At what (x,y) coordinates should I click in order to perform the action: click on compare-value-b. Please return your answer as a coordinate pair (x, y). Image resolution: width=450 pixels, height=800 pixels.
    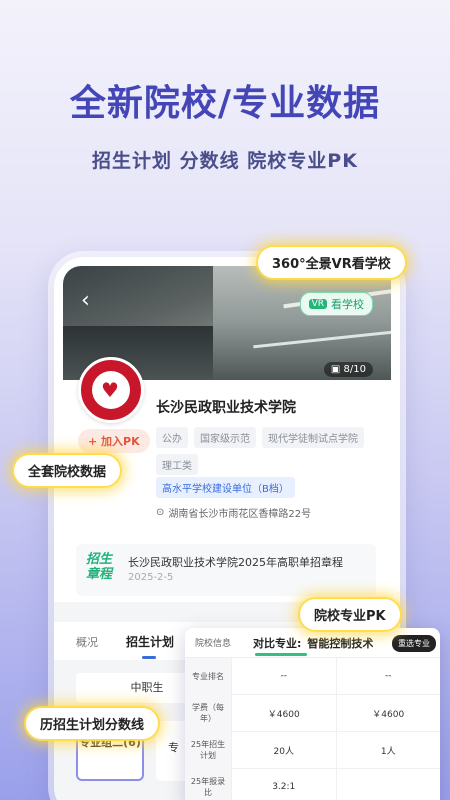
    Looking at the image, I should click on (388, 784).